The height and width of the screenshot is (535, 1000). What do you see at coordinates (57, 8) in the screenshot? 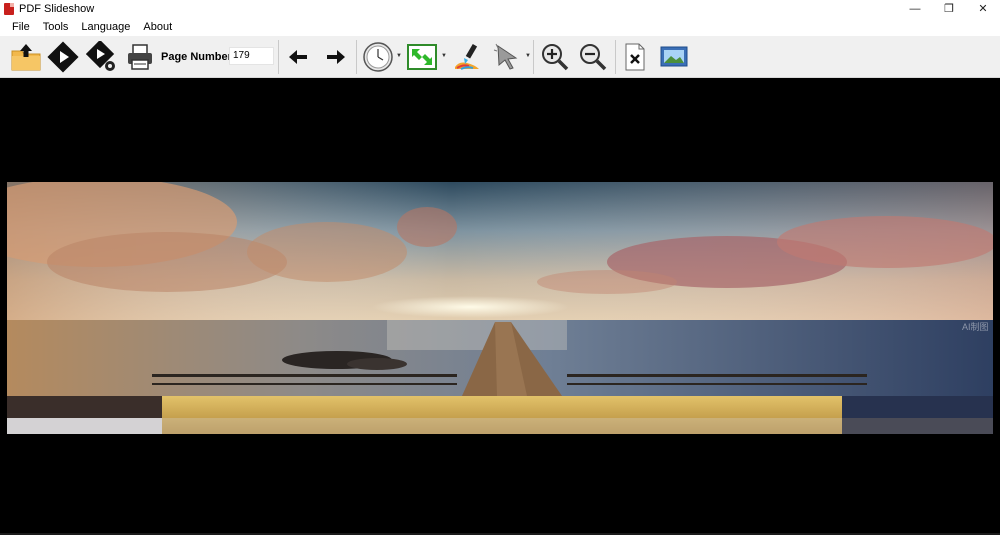
I see `window-title: PDF Slideshow` at bounding box center [57, 8].